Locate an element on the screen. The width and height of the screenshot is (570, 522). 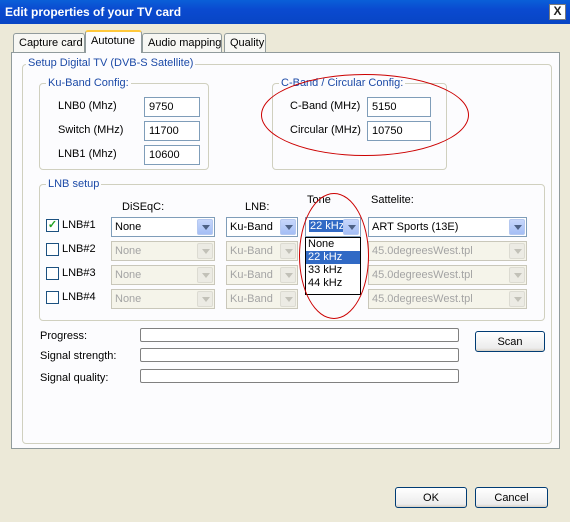
signal-strength-bar is located at coordinates (299, 355).